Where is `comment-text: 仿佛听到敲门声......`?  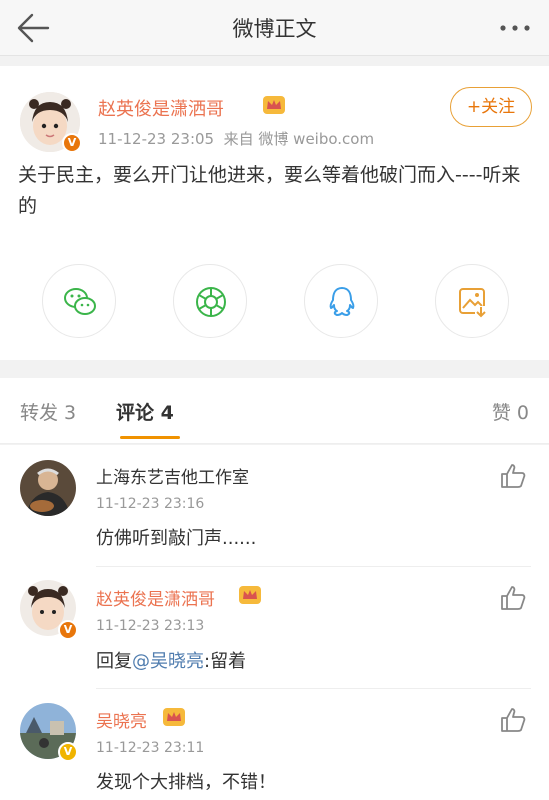
comment-text: 仿佛听到敲门声...... is located at coordinates (176, 538).